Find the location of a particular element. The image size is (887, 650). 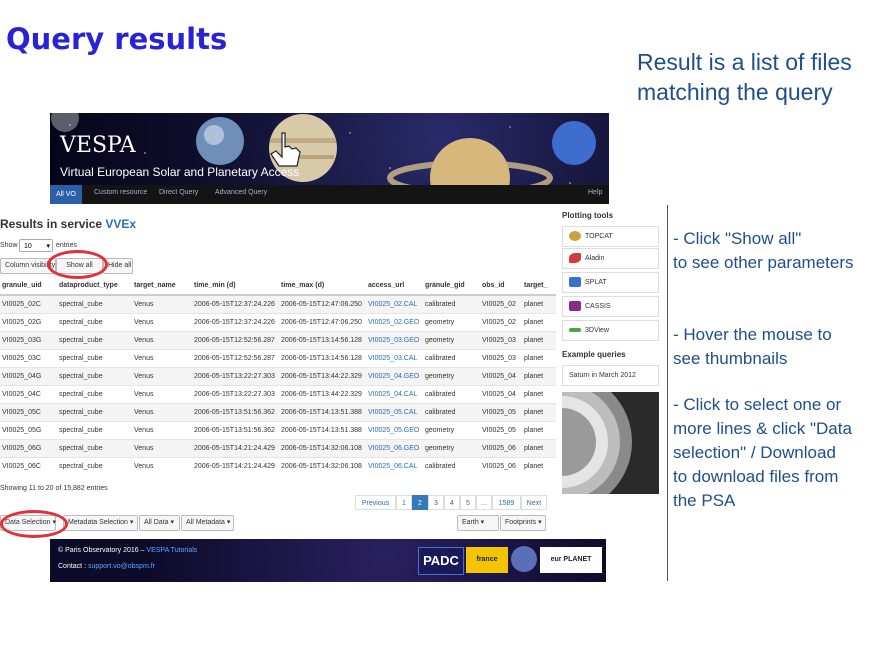

table-cell: 2006-05-15T13:22:27.303 is located at coordinates (235, 394).